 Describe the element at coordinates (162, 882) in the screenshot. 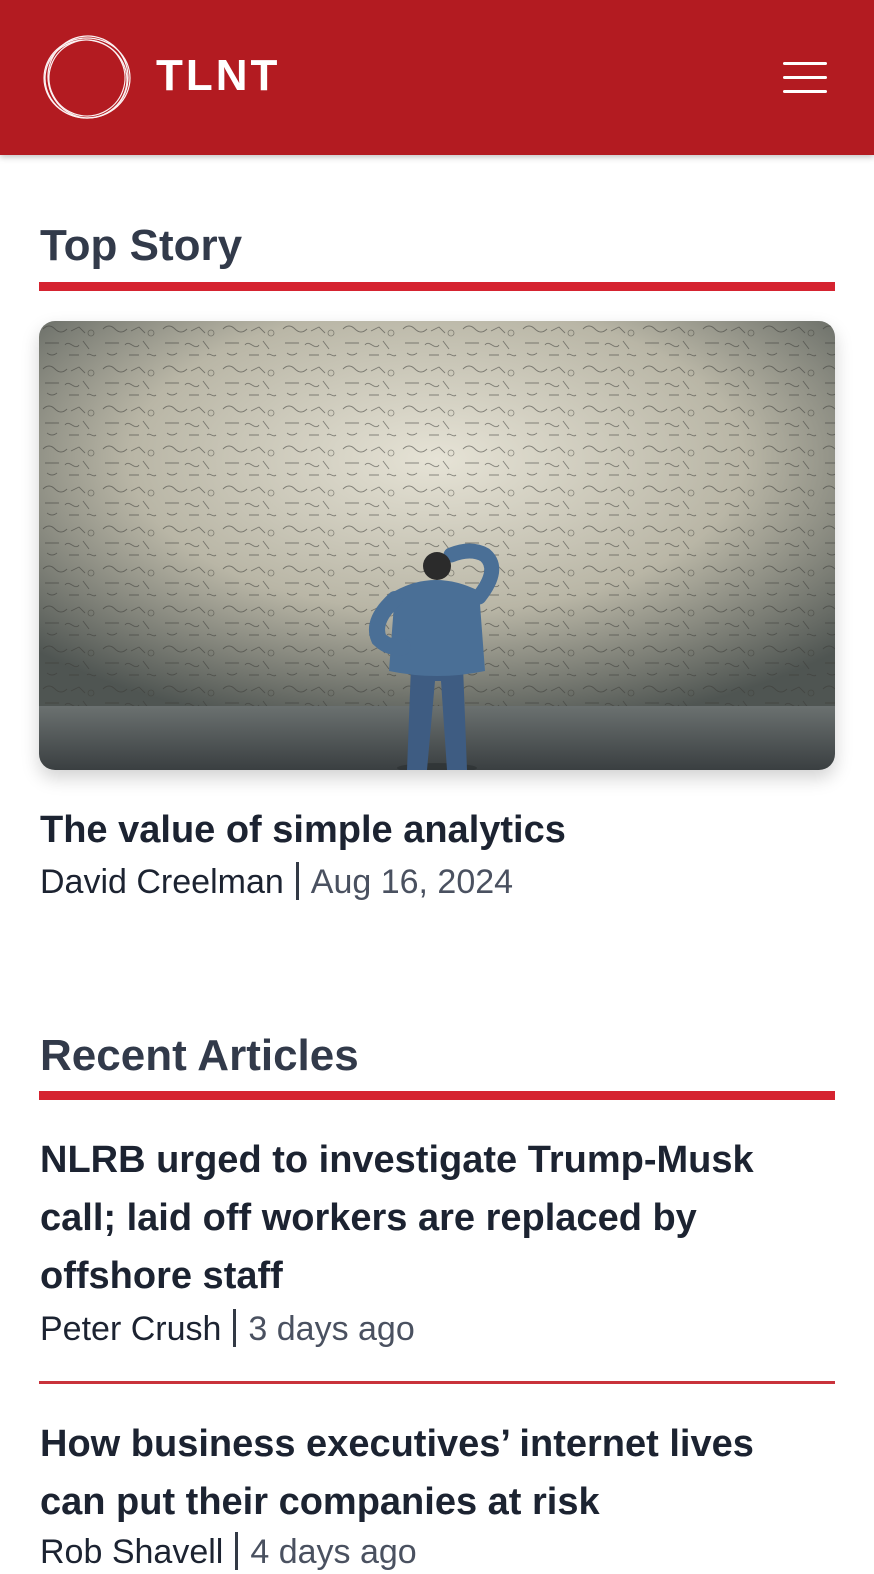

I see `top-story-author: David Creelman` at that location.